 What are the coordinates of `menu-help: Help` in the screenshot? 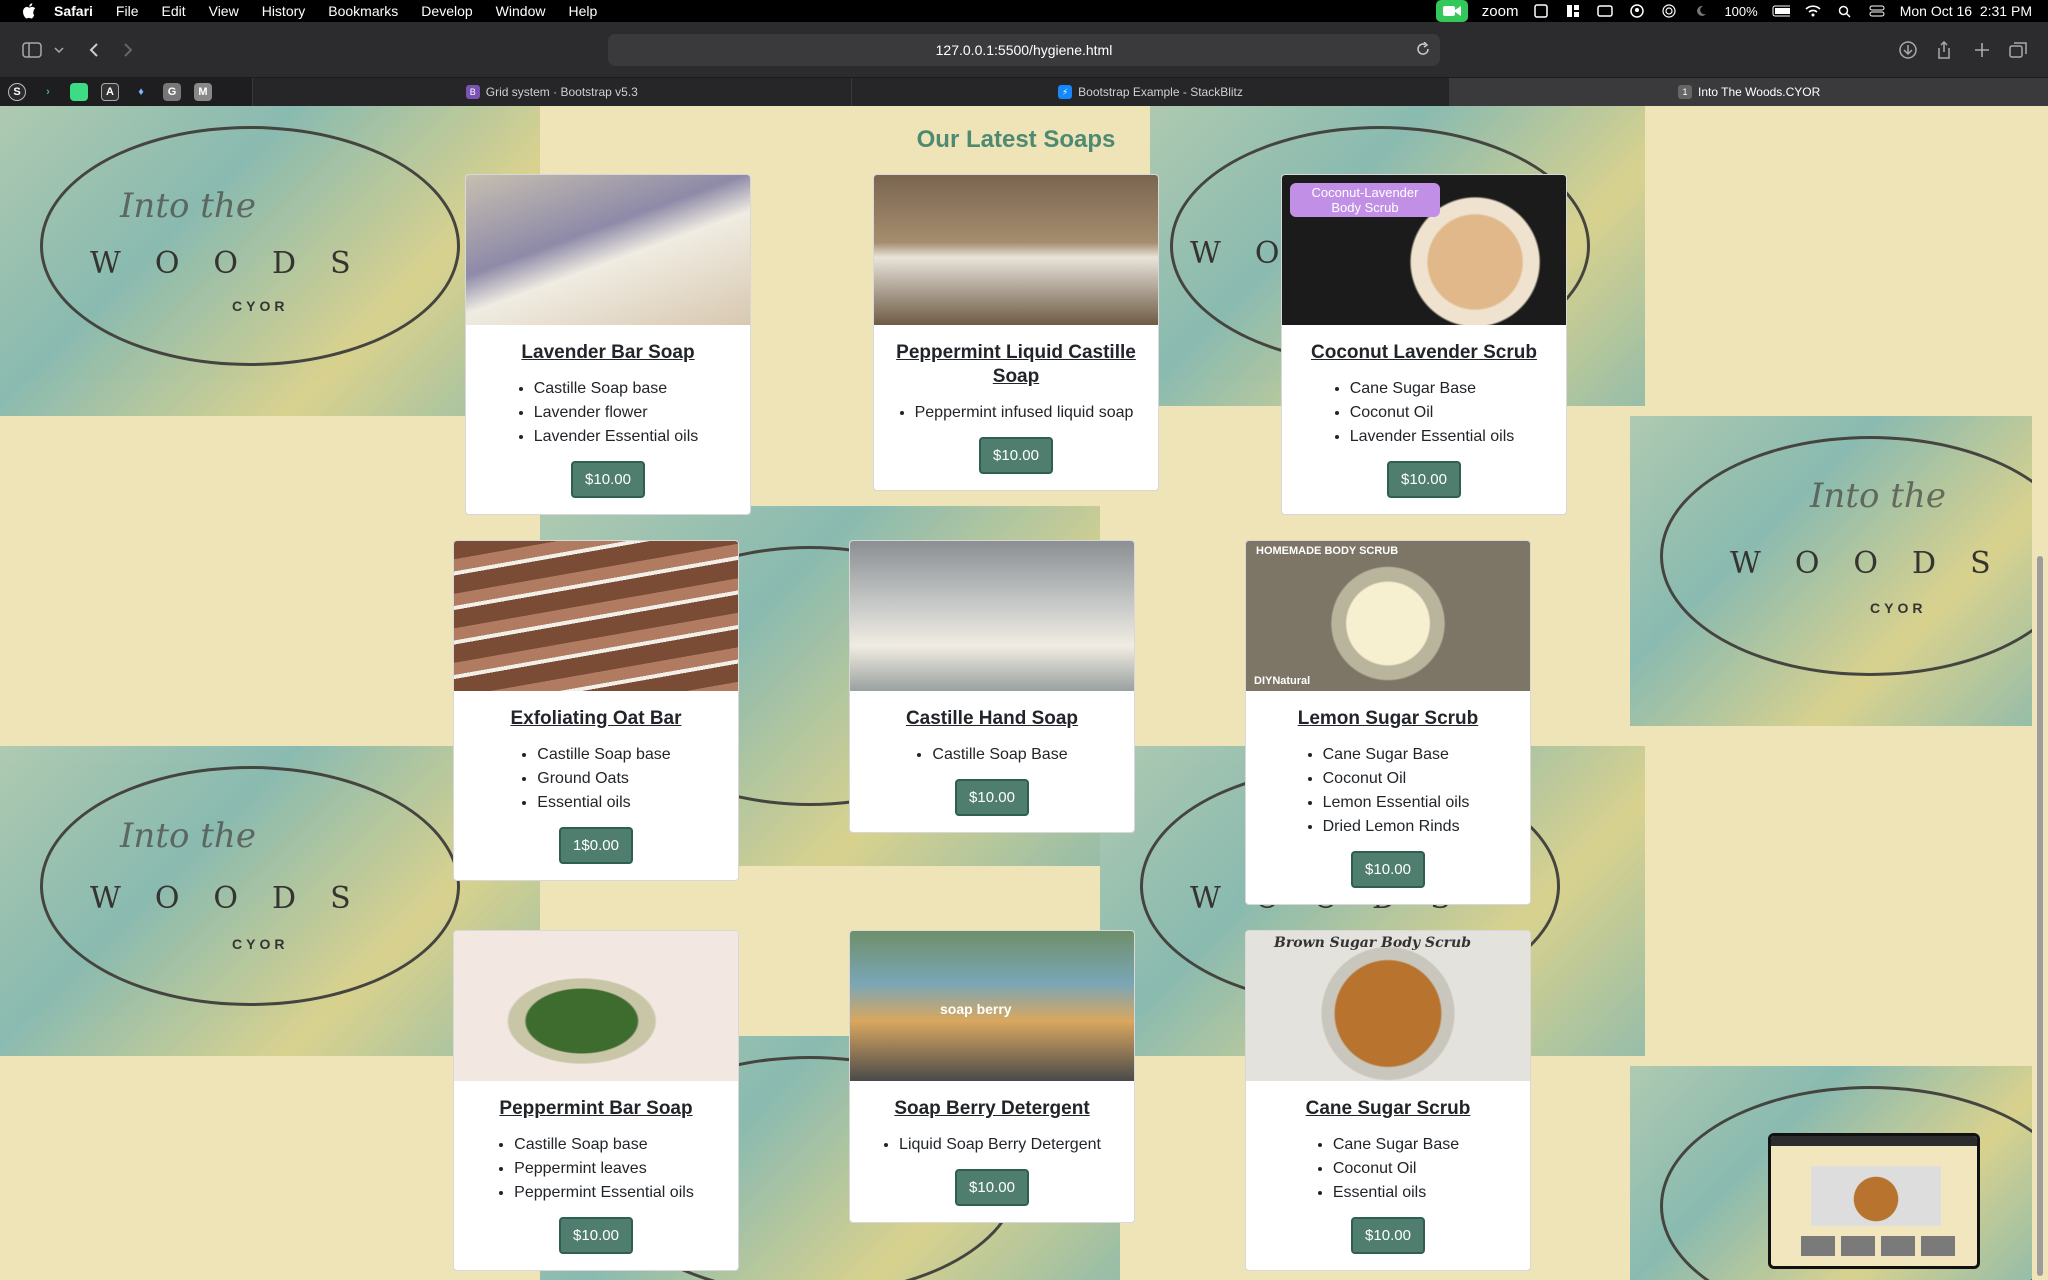 It's located at (582, 11).